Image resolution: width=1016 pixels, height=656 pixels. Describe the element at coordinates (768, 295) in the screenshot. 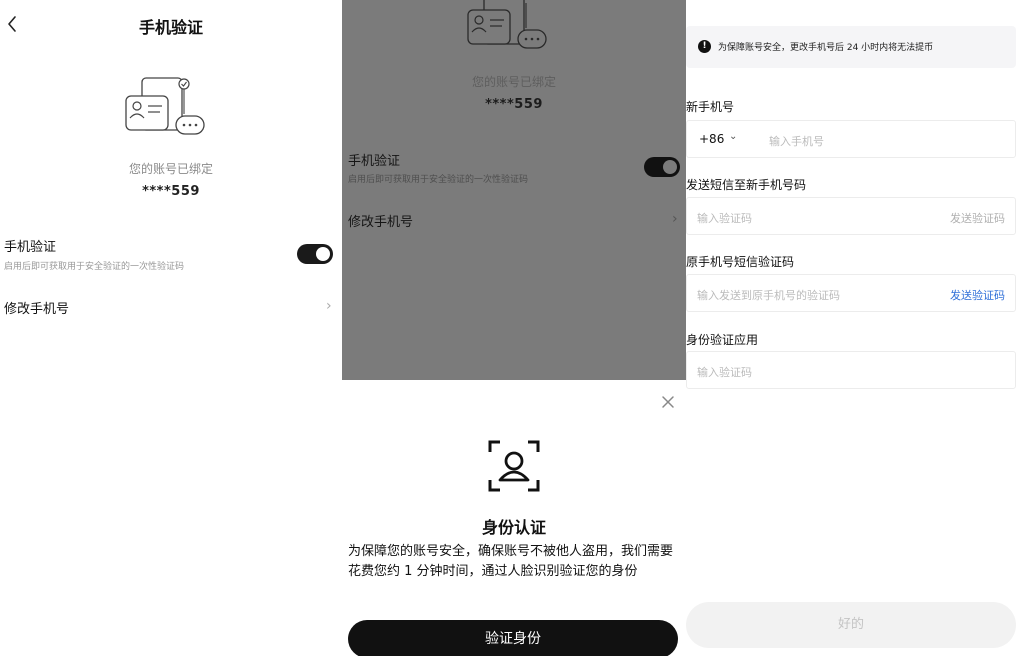

I see `old-sms-code-input: 输入发送到原手机号的验证码` at that location.